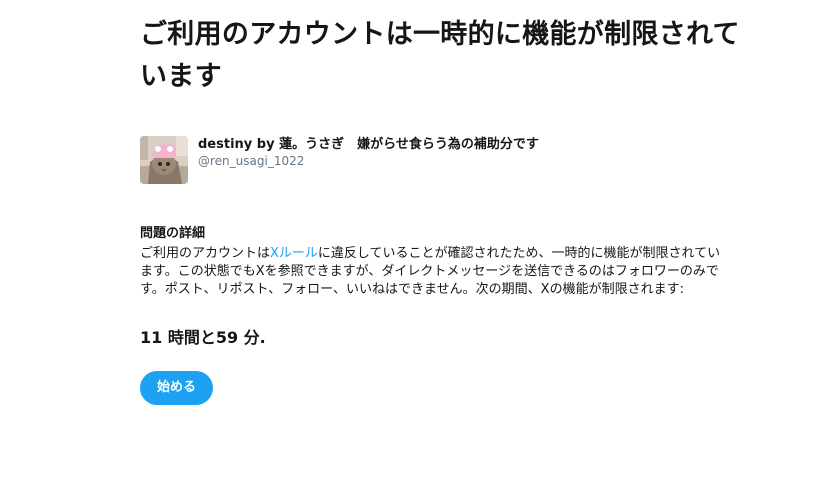 Image resolution: width=826 pixels, height=483 pixels. I want to click on details-body-before-link: ご利用のアカウントは, so click(205, 253).